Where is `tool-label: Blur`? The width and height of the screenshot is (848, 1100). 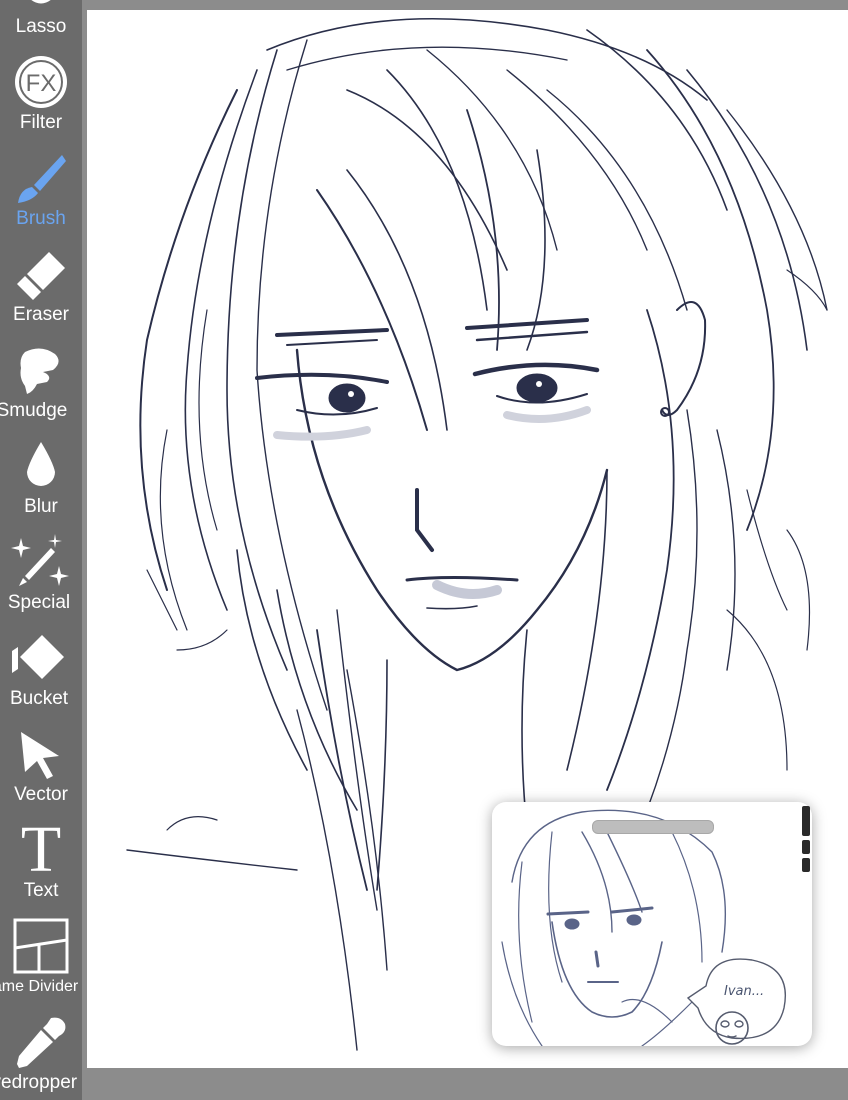
tool-label: Blur is located at coordinates (41, 506).